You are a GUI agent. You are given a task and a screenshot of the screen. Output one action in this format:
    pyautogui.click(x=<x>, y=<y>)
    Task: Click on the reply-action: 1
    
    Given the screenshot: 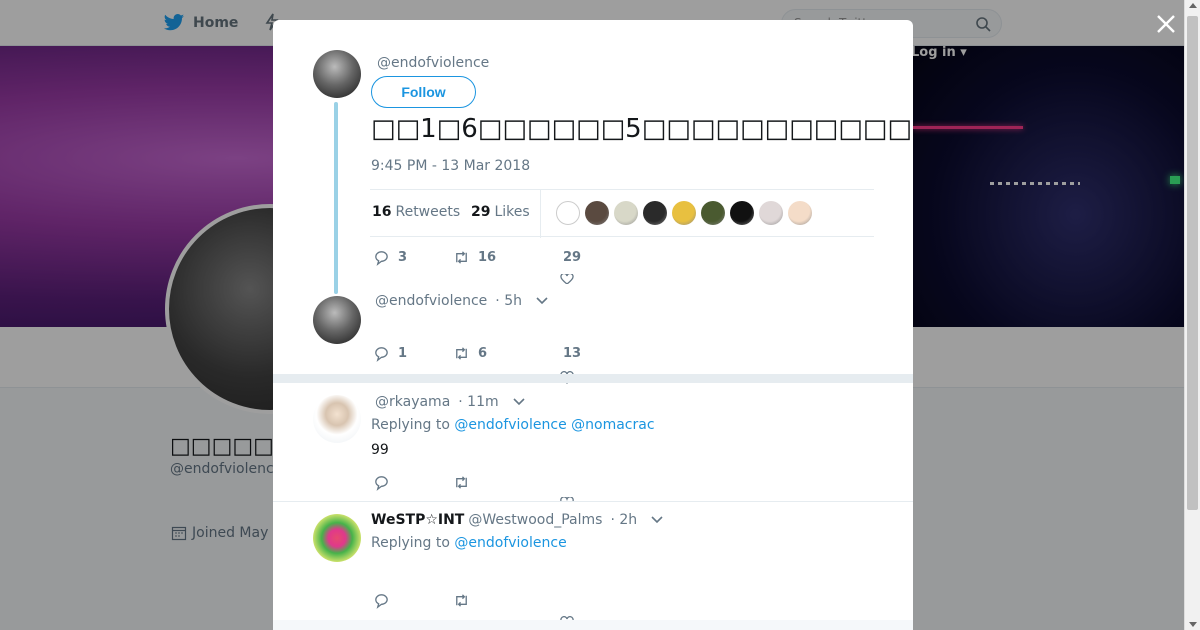 What is the action you would take?
    pyautogui.click(x=413, y=353)
    